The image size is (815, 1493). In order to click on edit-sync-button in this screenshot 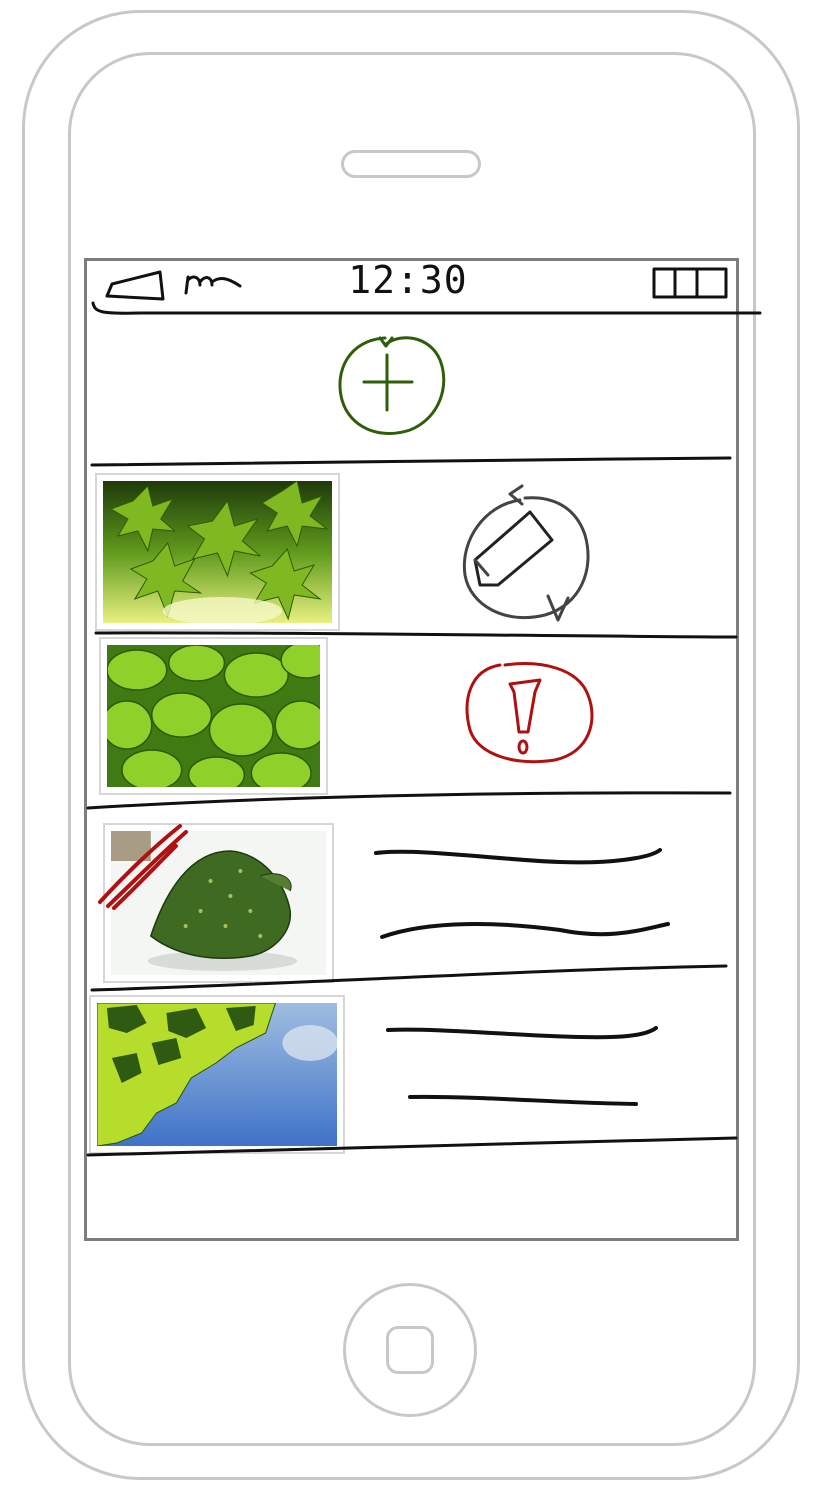, I will do `click(524, 552)`.